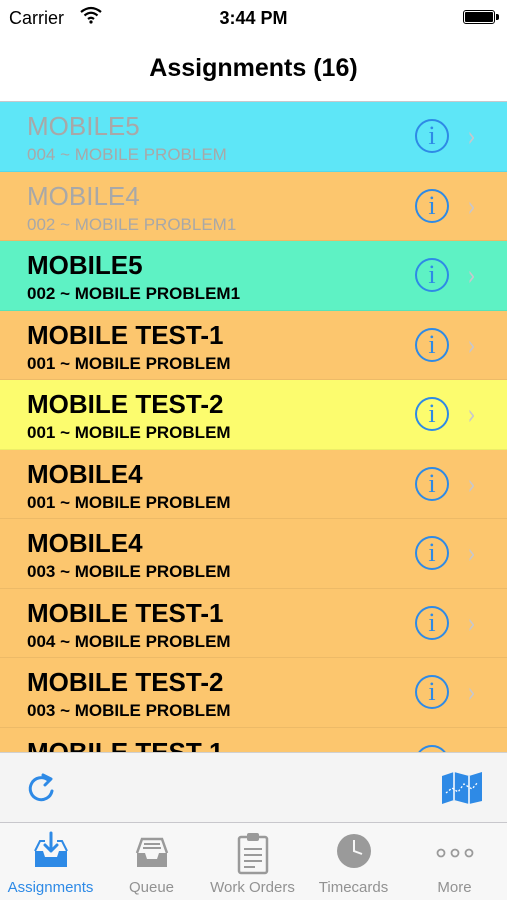  I want to click on tab-timecards: Timecards, so click(353, 862).